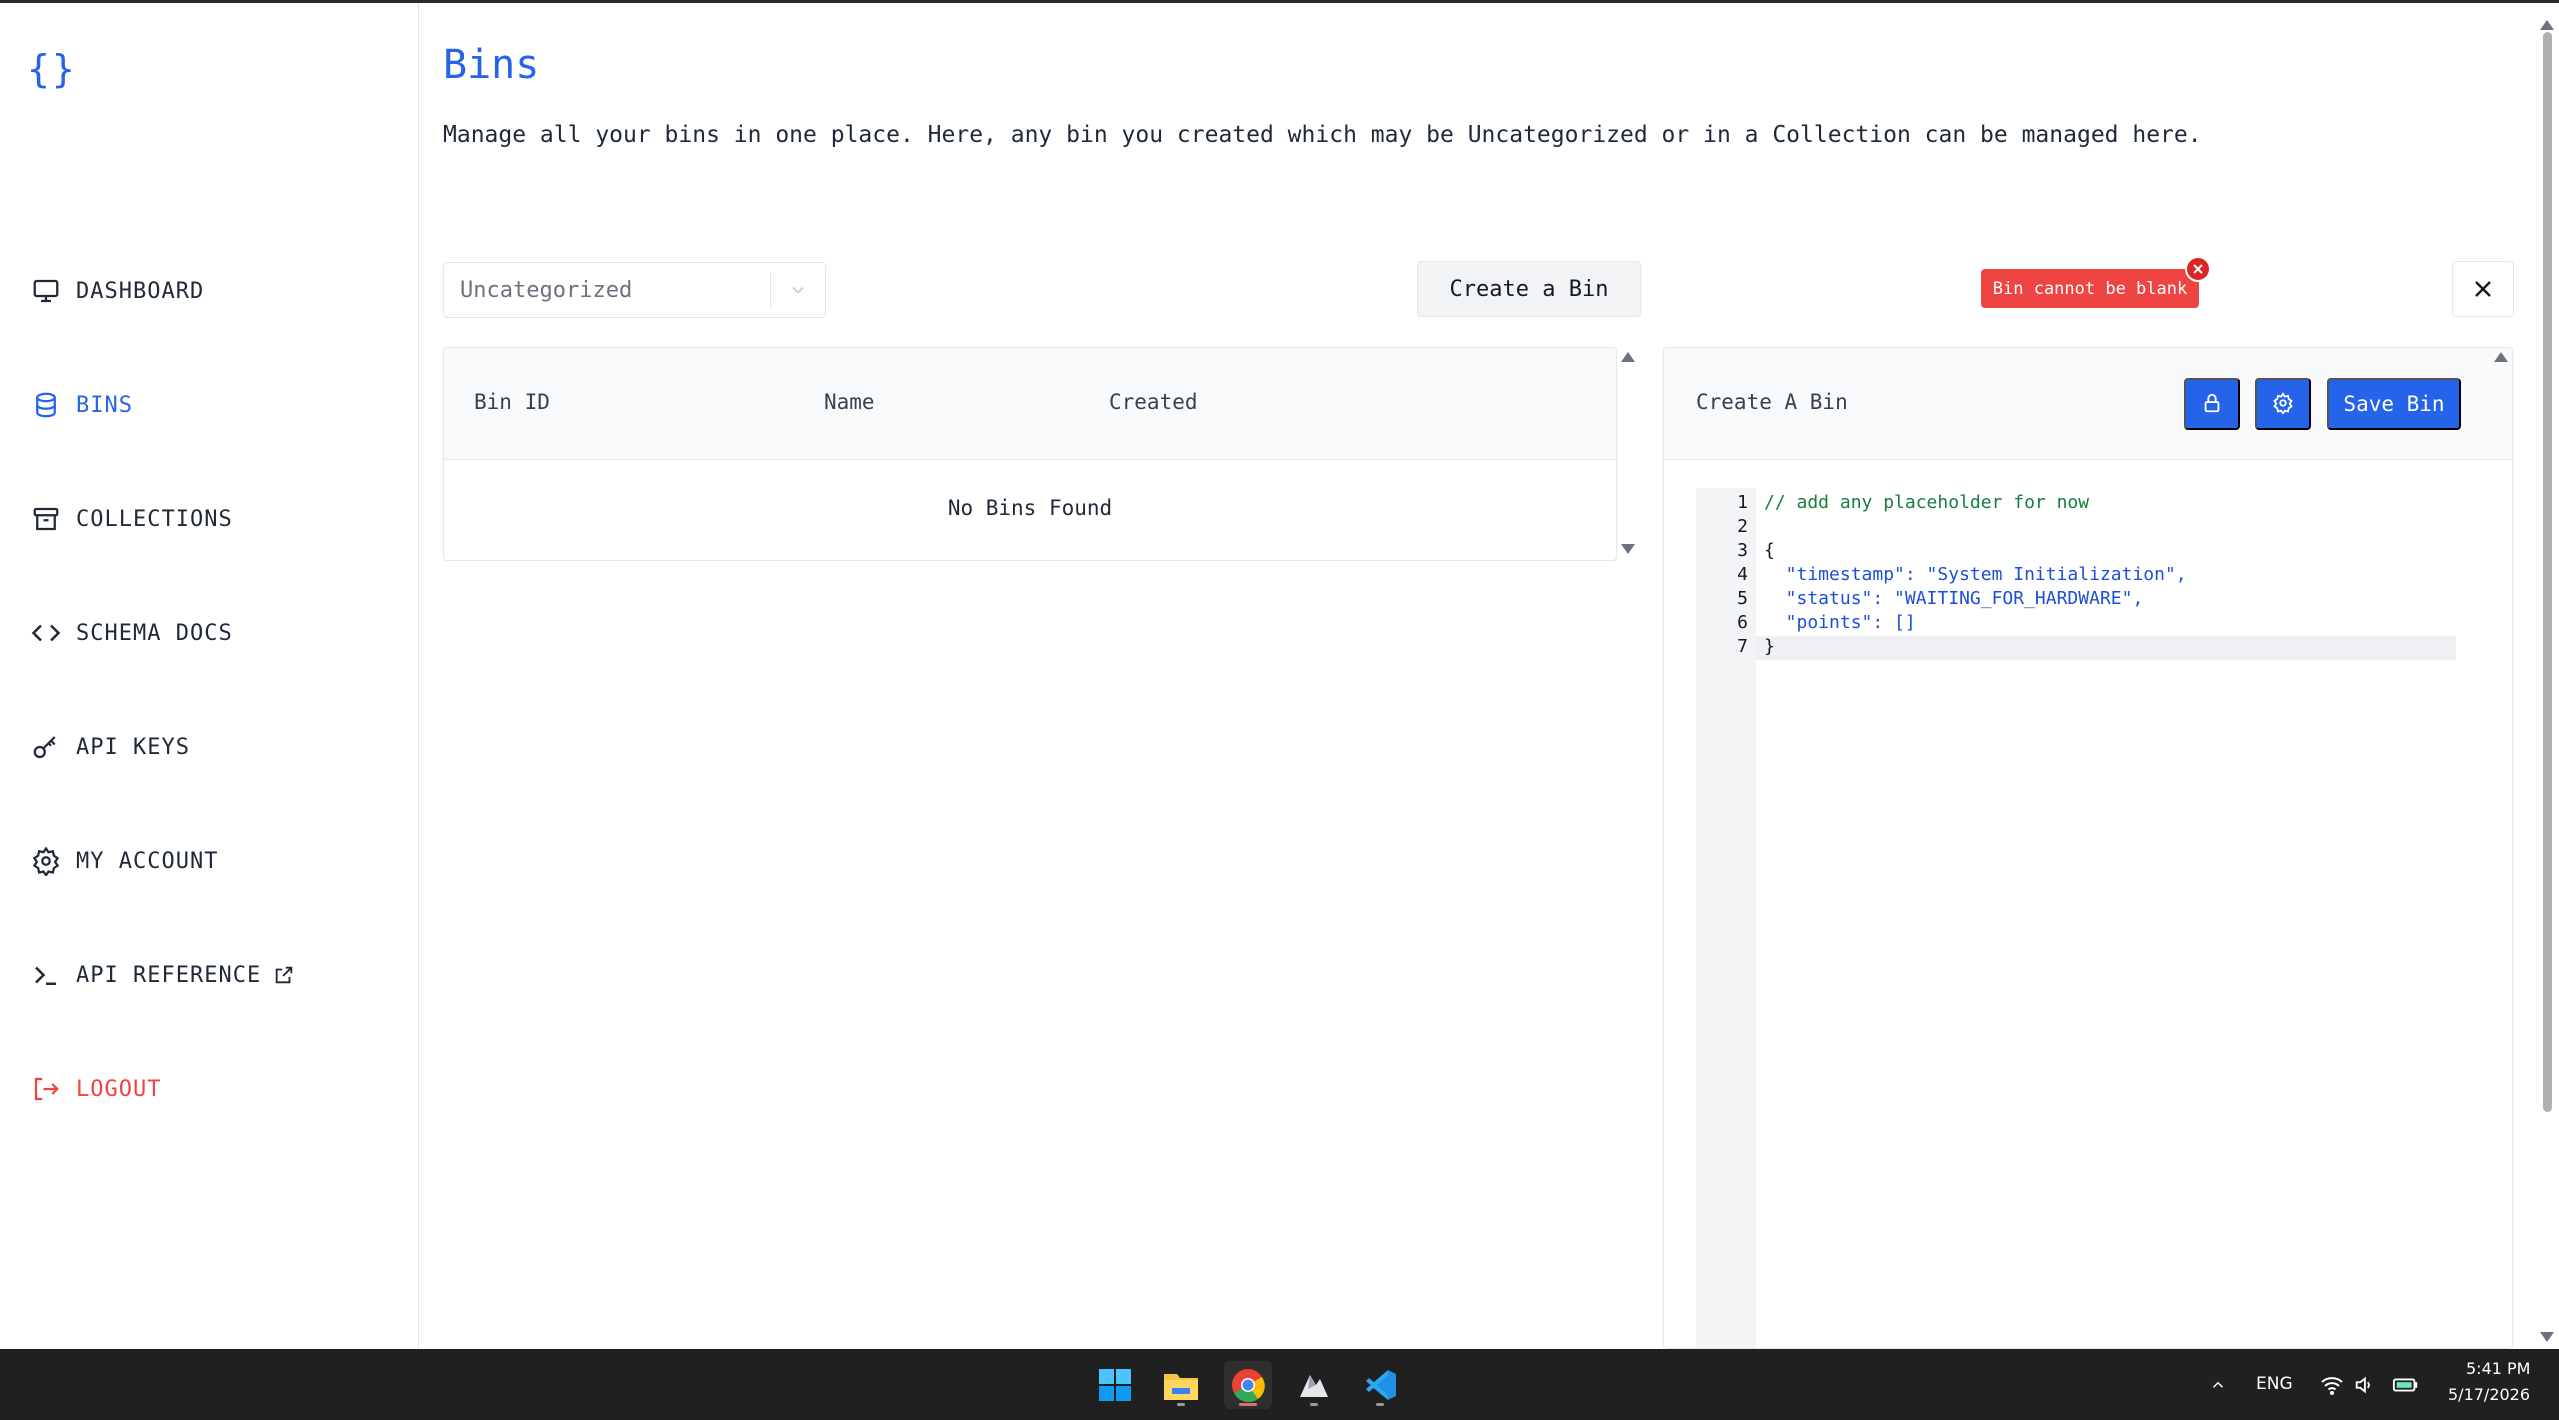 The image size is (2559, 1420). What do you see at coordinates (2547, 572) in the screenshot?
I see `scrollbar-thumb` at bounding box center [2547, 572].